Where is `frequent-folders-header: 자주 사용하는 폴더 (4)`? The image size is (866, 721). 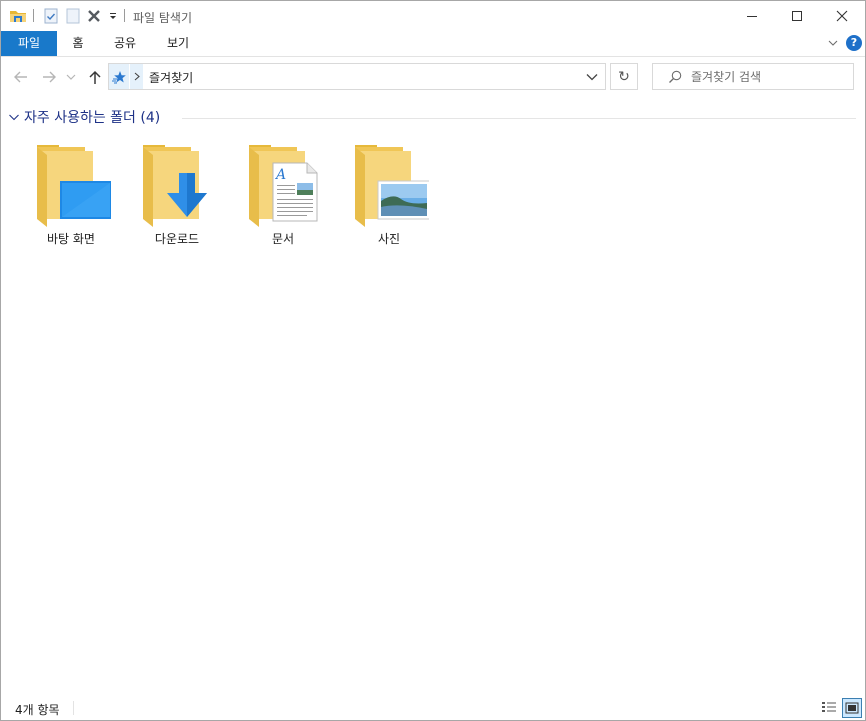 frequent-folders-header: 자주 사용하는 폴더 (4) is located at coordinates (84, 117).